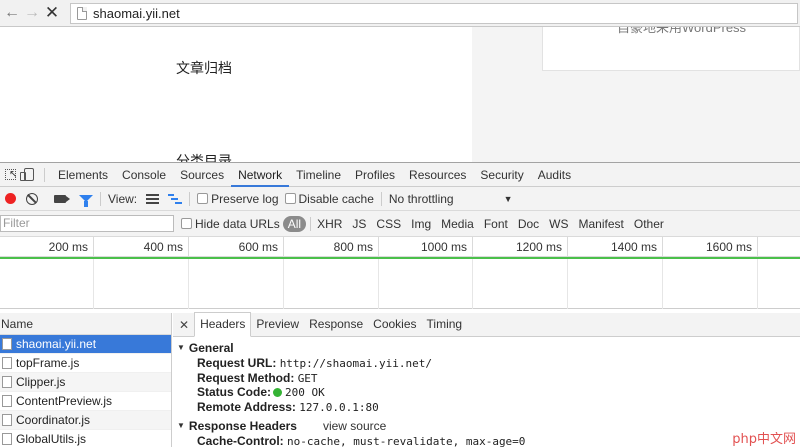 The image size is (800, 447). I want to click on capture-screenshots-icon, so click(62, 198).